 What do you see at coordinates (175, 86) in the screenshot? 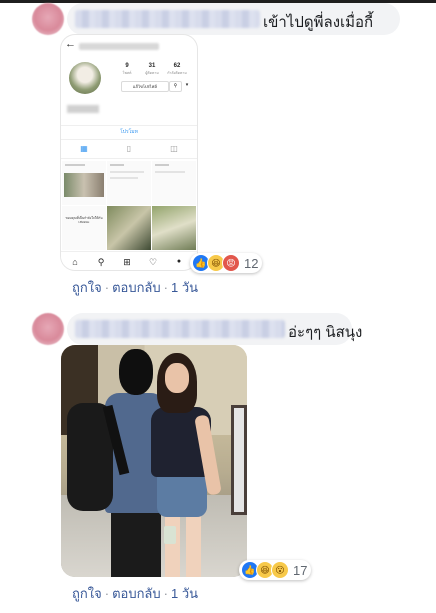
I see `ig-add-person-icon: ⚲` at bounding box center [175, 86].